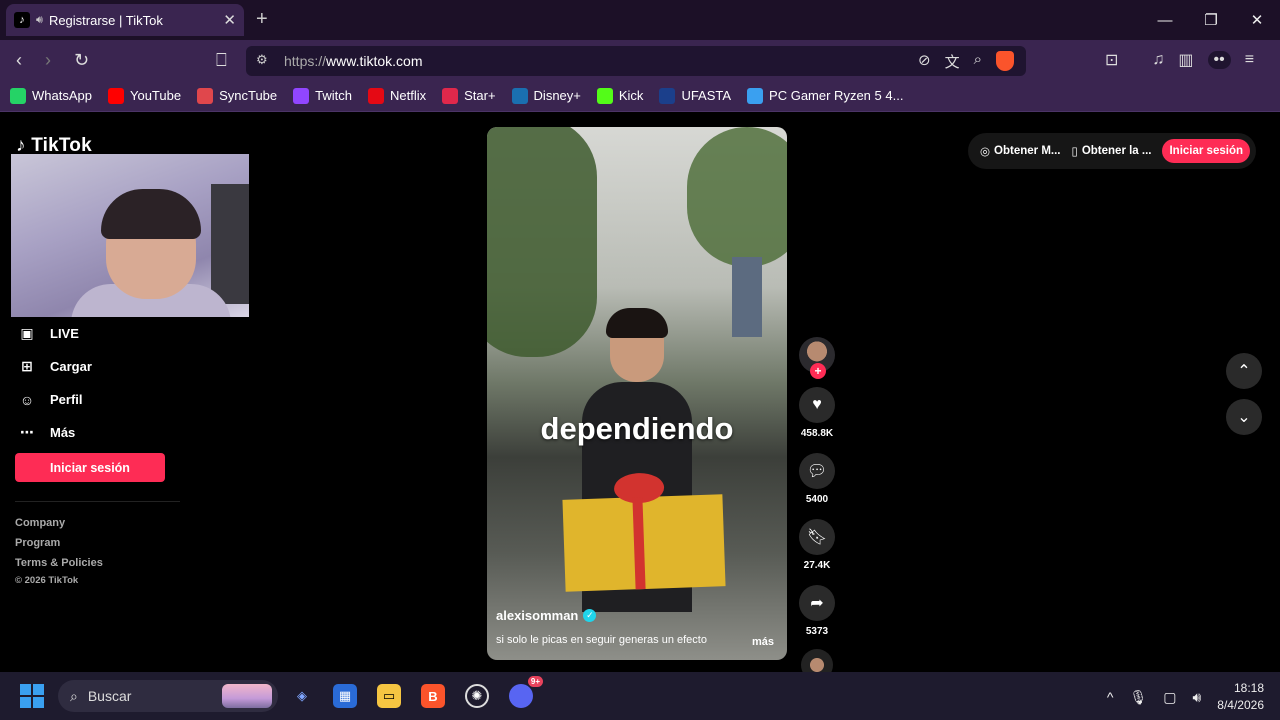 Image resolution: width=1280 pixels, height=720 pixels. Describe the element at coordinates (978, 61) in the screenshot. I see `zoom-icon: ⌕` at that location.